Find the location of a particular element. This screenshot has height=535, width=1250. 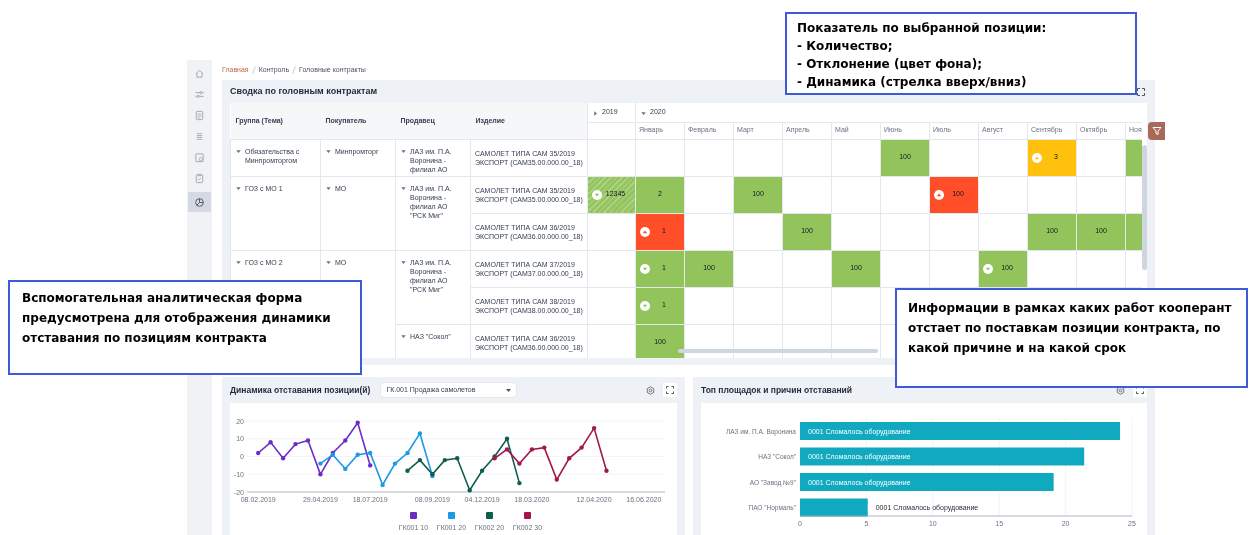

pie-chart-icon is located at coordinates (199, 202).